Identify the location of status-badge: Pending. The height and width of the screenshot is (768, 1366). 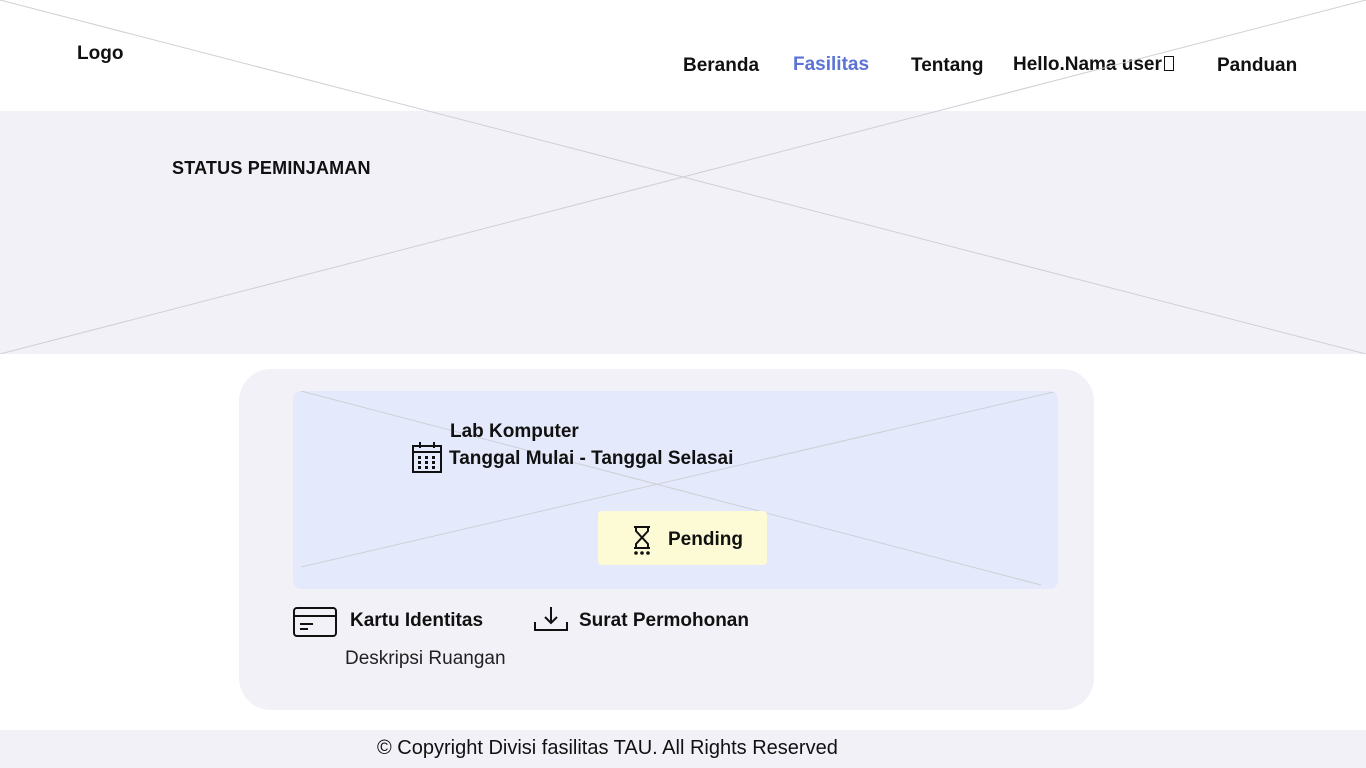
(682, 538).